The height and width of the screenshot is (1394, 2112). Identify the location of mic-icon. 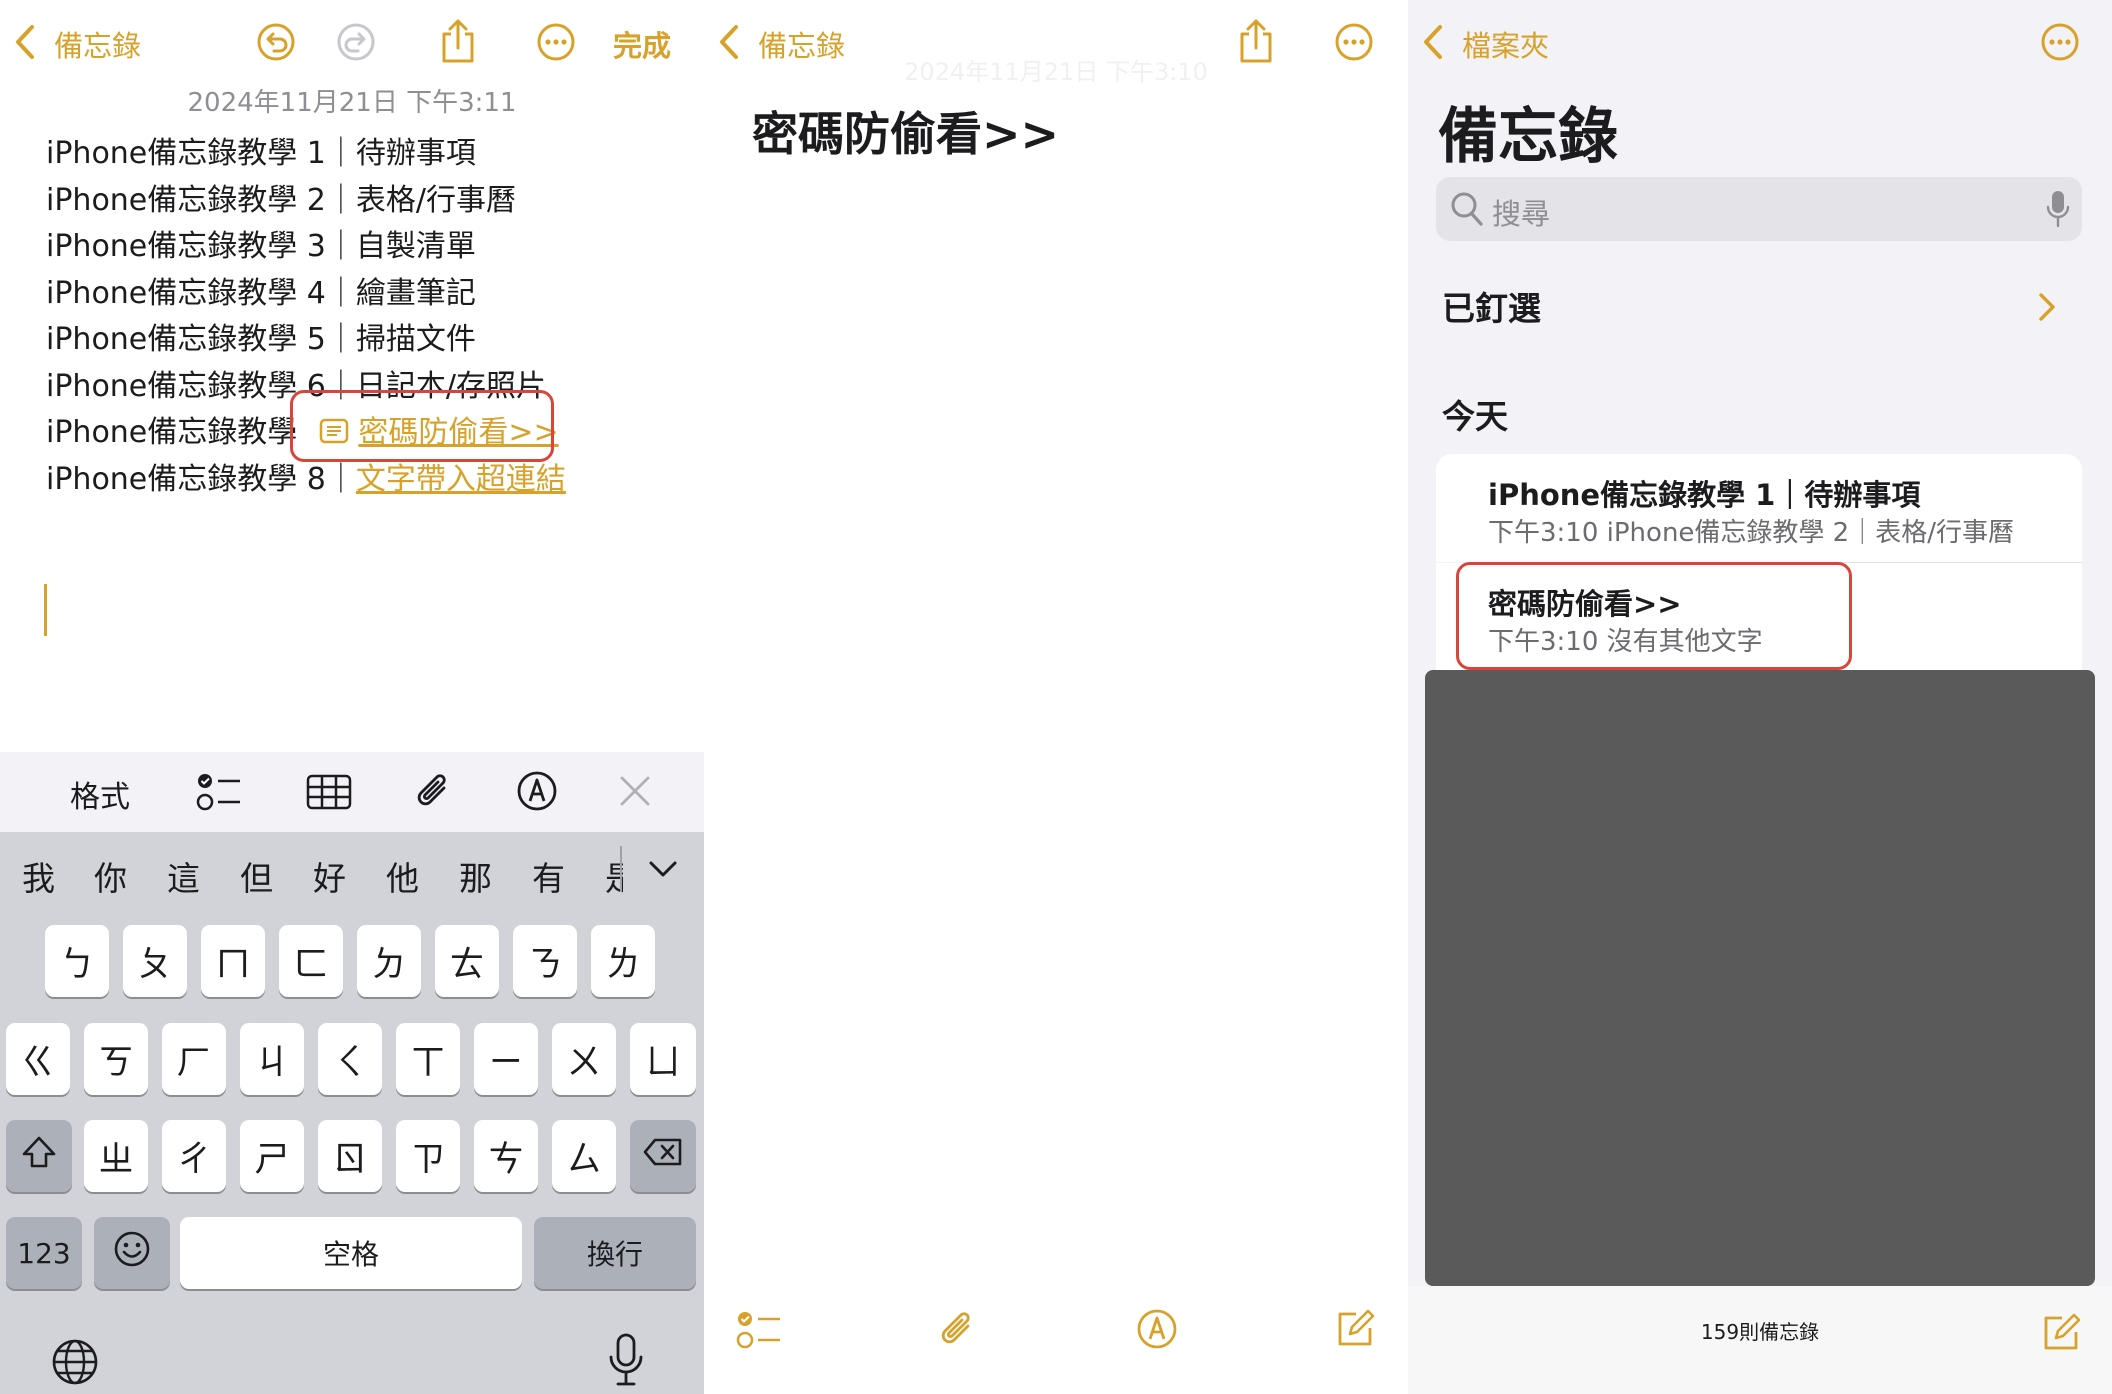
(2058, 209).